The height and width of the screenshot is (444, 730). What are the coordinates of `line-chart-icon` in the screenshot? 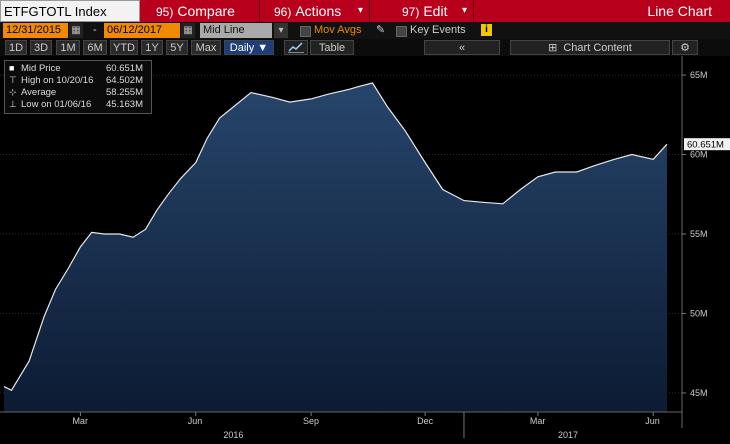 It's located at (296, 47).